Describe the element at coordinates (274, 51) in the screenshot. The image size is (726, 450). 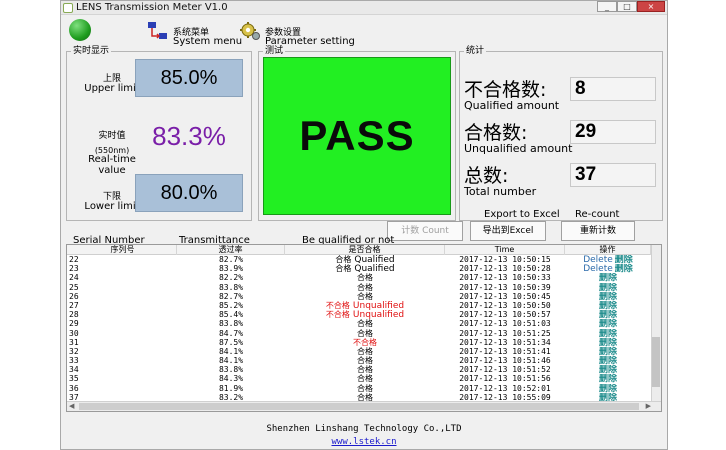
I see `test-group-label: 测试` at that location.